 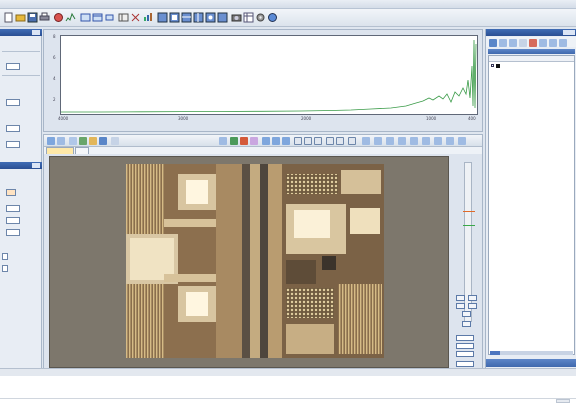 I want to click on map-icon, so click(x=123, y=17).